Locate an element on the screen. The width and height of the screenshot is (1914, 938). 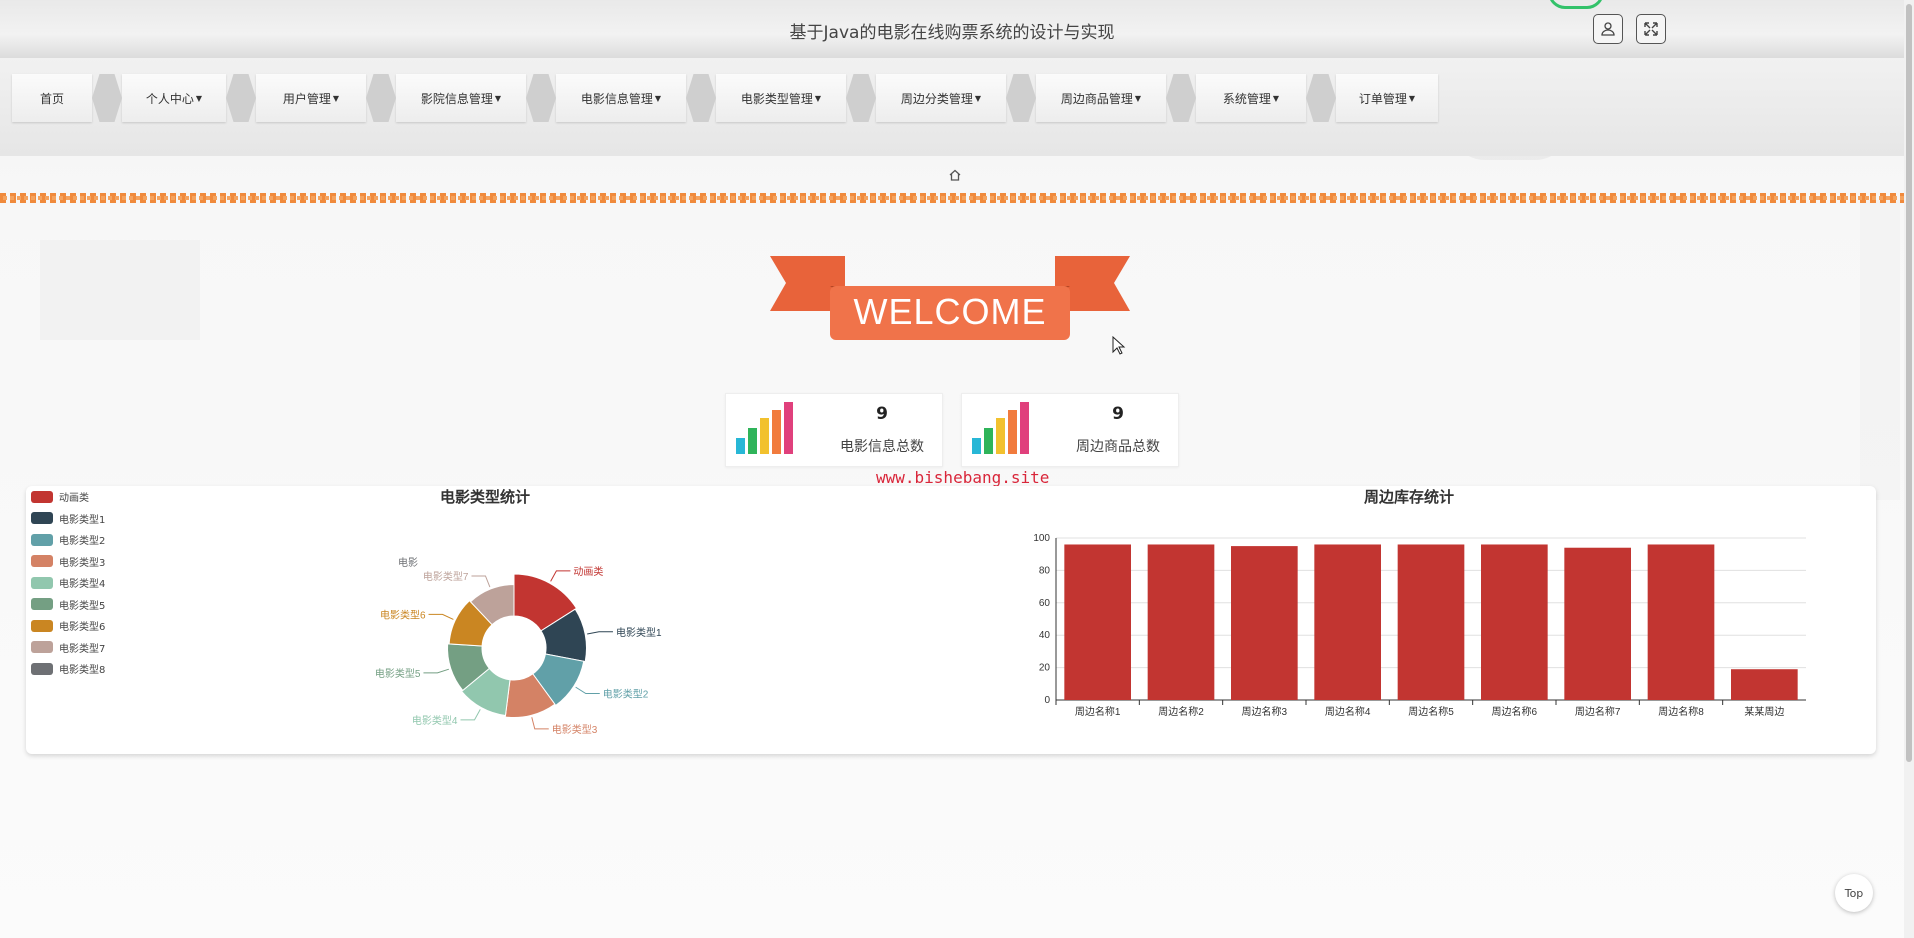
legend-label: 电影类型8 is located at coordinates (82, 671).